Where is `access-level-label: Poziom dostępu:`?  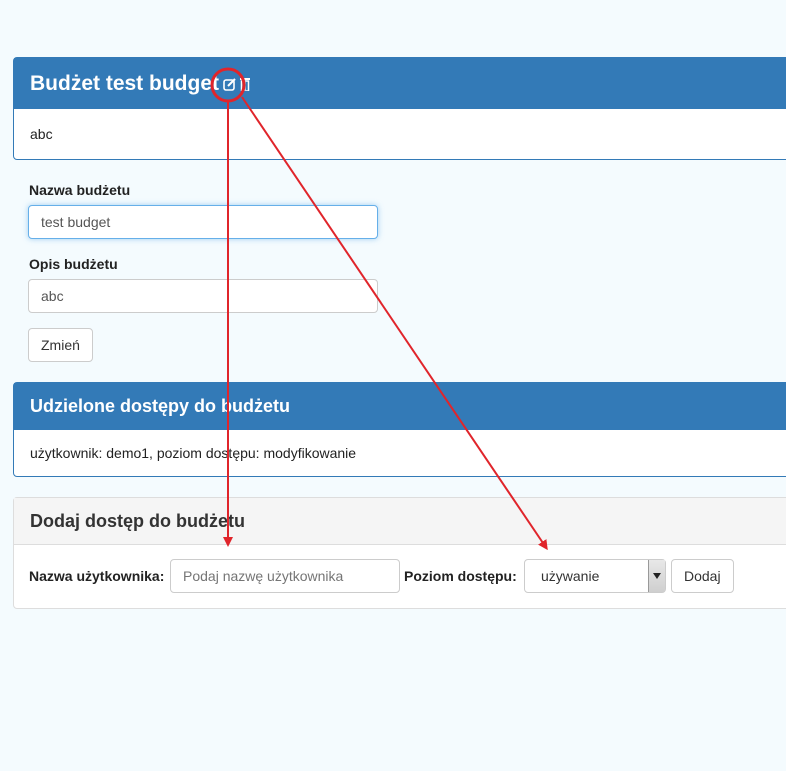 access-level-label: Poziom dostępu: is located at coordinates (460, 576).